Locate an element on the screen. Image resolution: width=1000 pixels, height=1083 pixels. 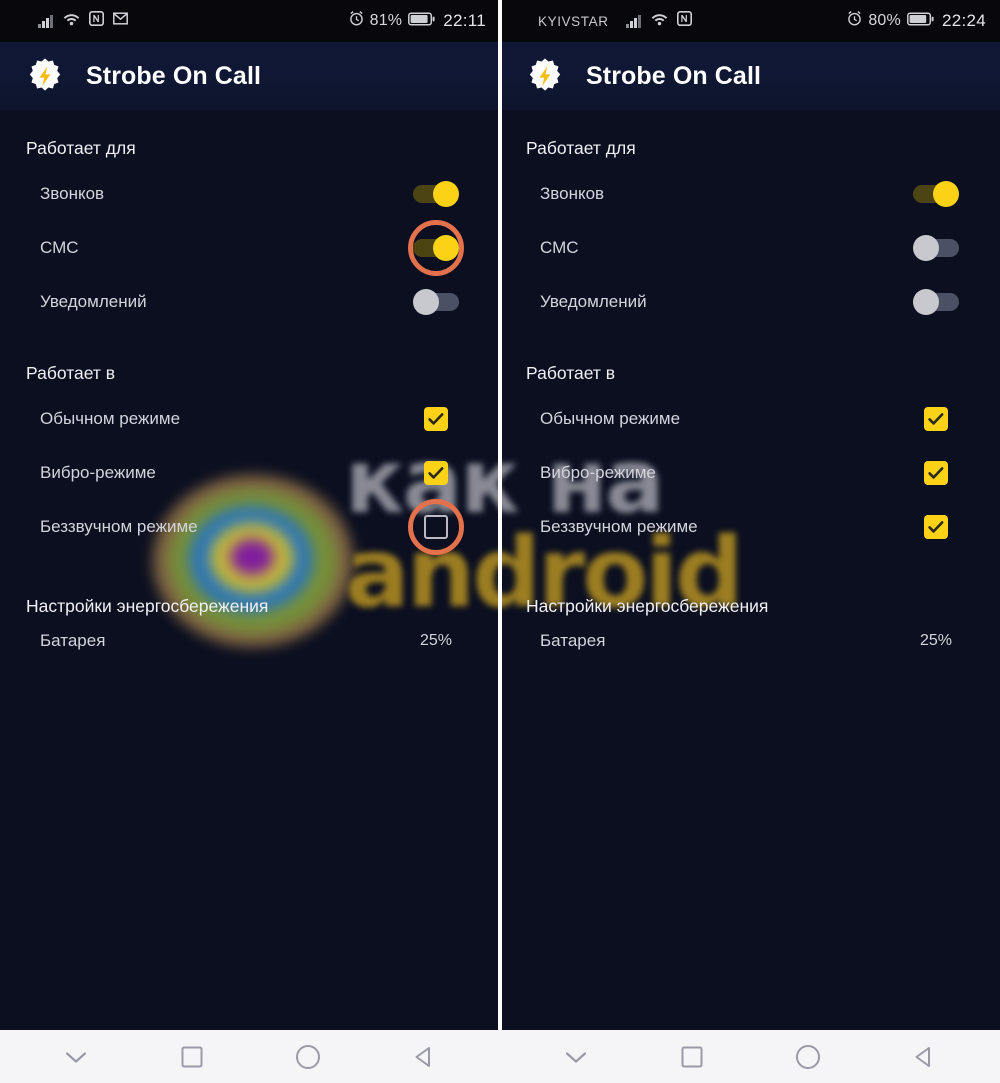
row-value-battery-right: 25% is located at coordinates (935, 640).